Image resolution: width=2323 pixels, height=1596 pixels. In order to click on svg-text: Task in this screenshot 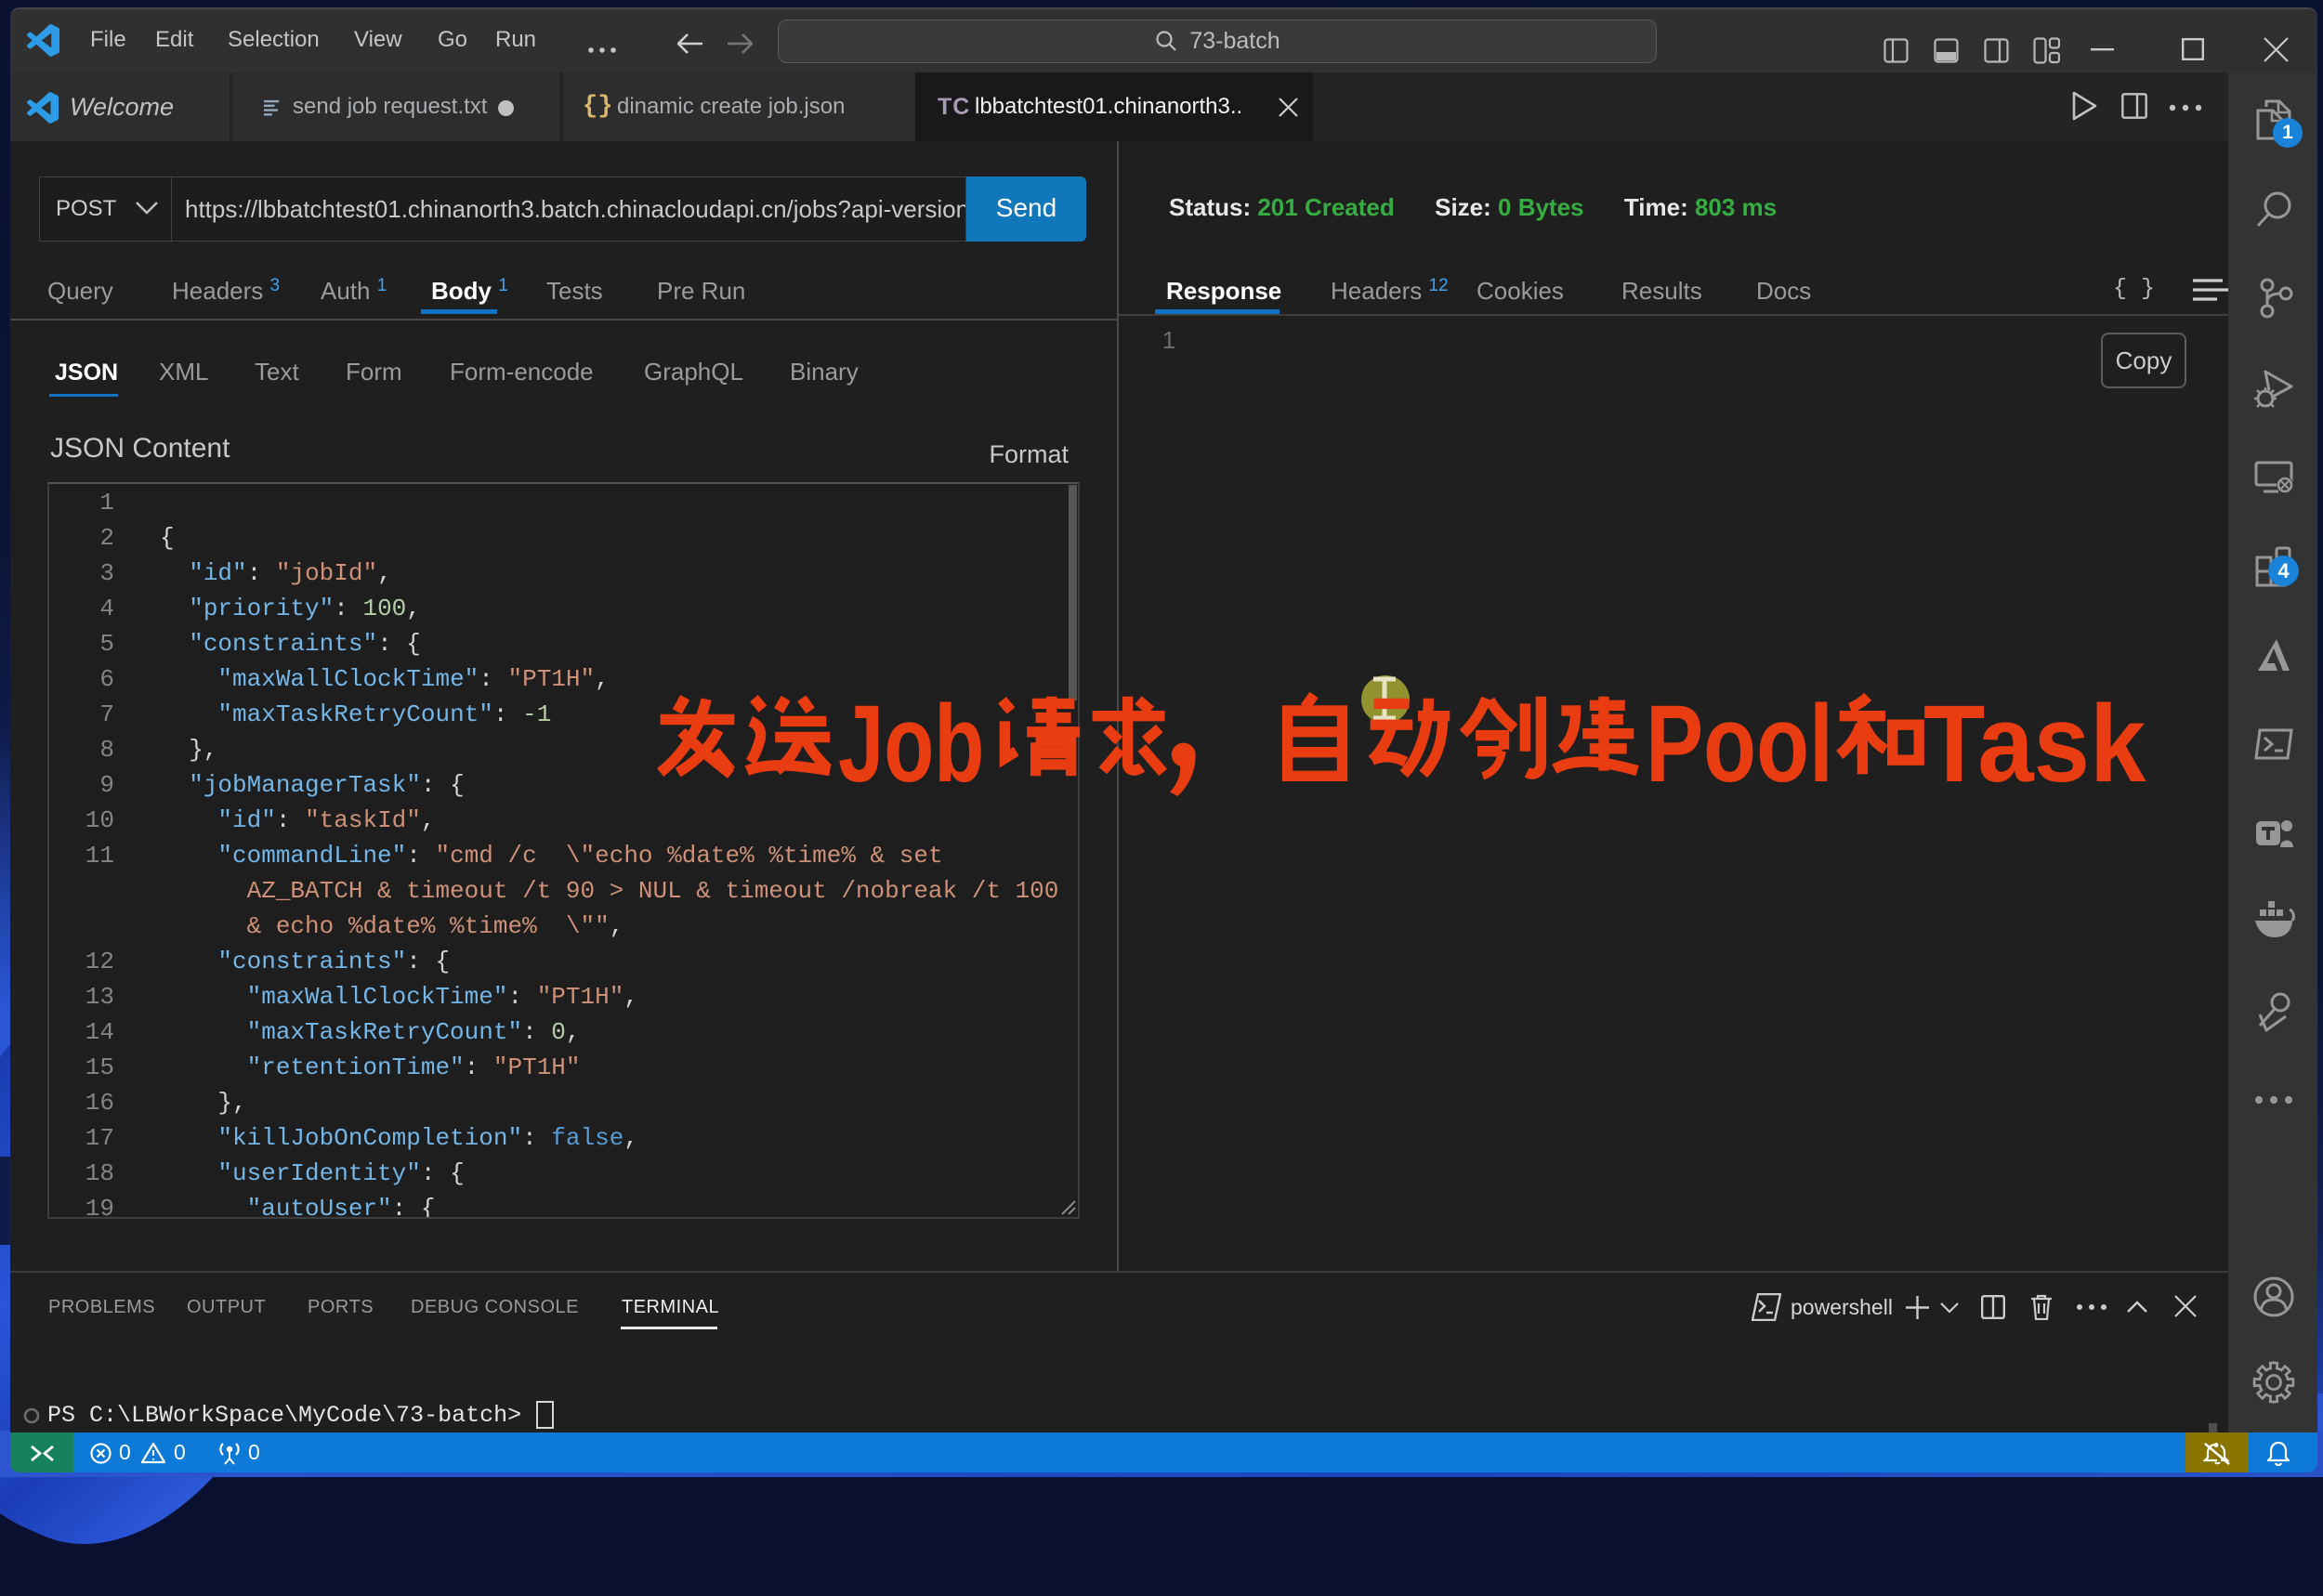, I will do `click(2034, 744)`.